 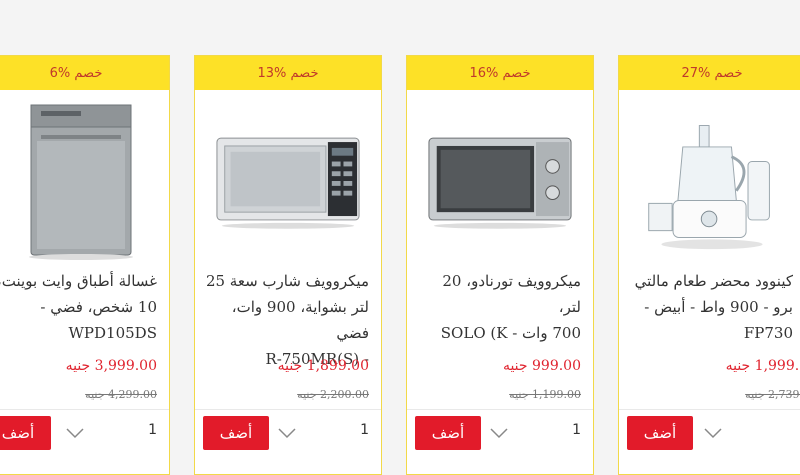 I want to click on product-old-price: 4,299.00 جنيه, so click(x=121, y=394).